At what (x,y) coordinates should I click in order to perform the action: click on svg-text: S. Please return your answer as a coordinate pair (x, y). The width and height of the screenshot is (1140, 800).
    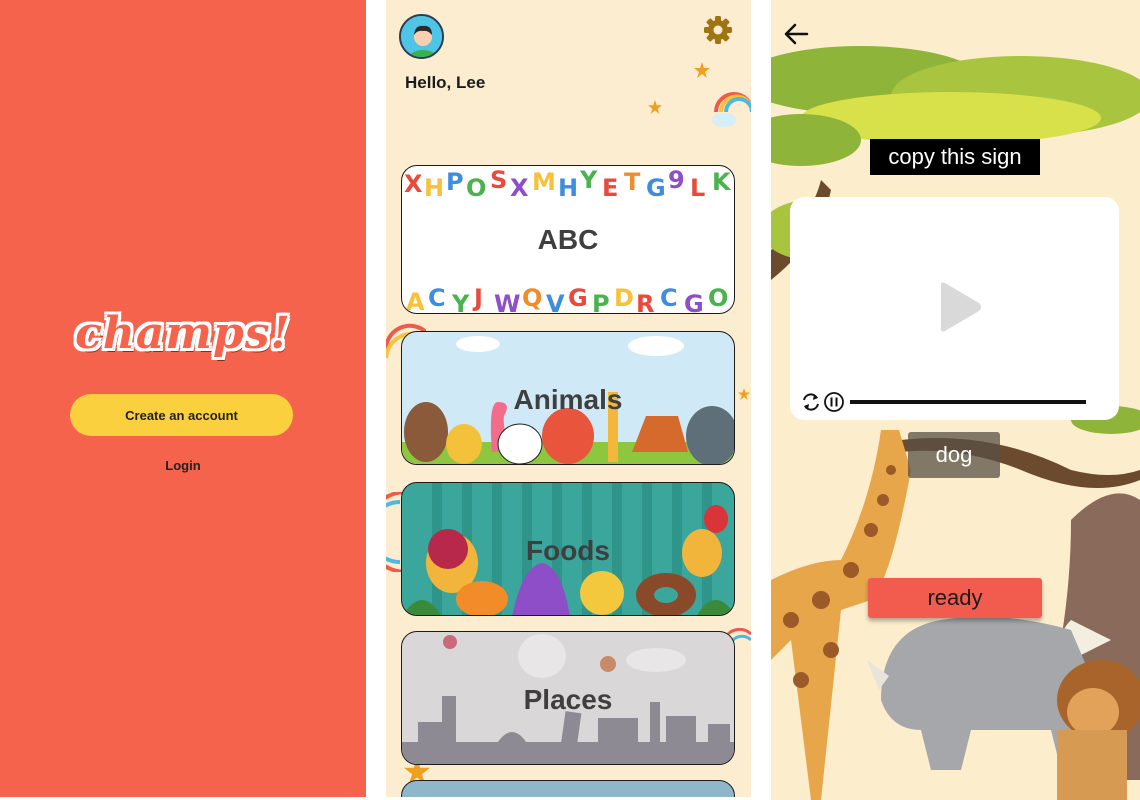
    Looking at the image, I should click on (498, 180).